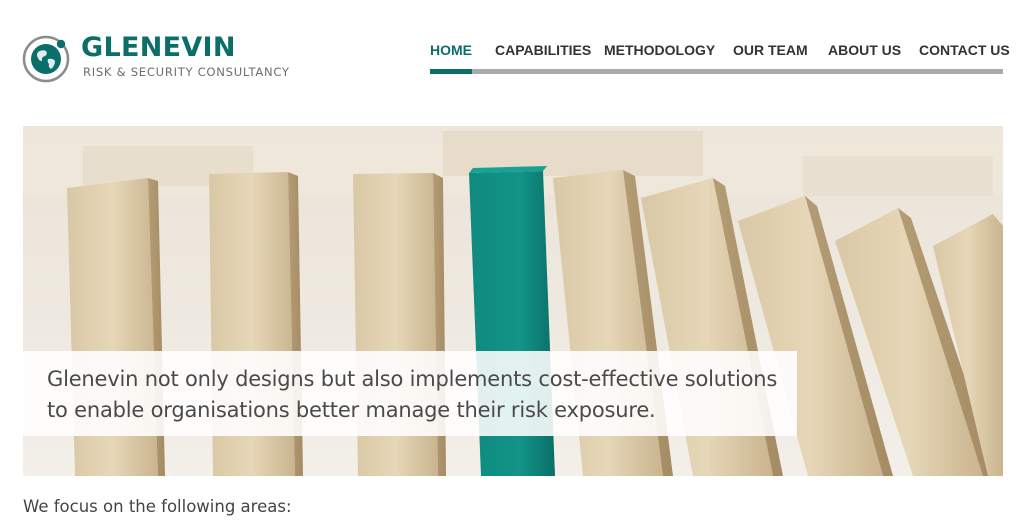  I want to click on nav-item-our-team: OUR TEAM, so click(770, 57).